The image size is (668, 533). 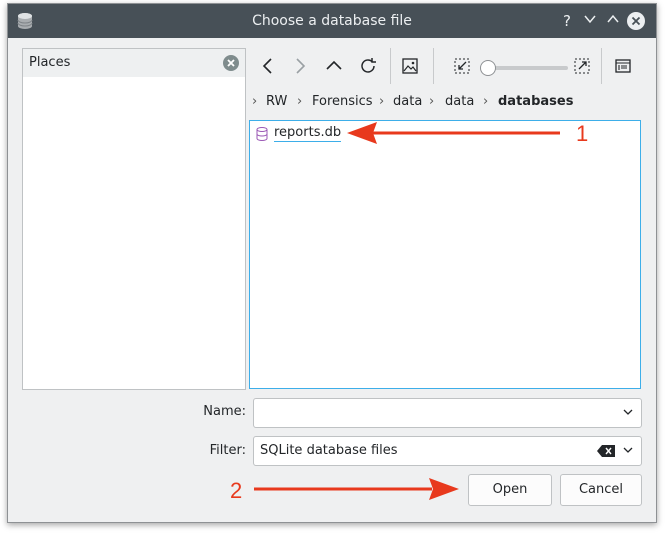 I want to click on filter-label: Filter:, so click(x=227, y=450).